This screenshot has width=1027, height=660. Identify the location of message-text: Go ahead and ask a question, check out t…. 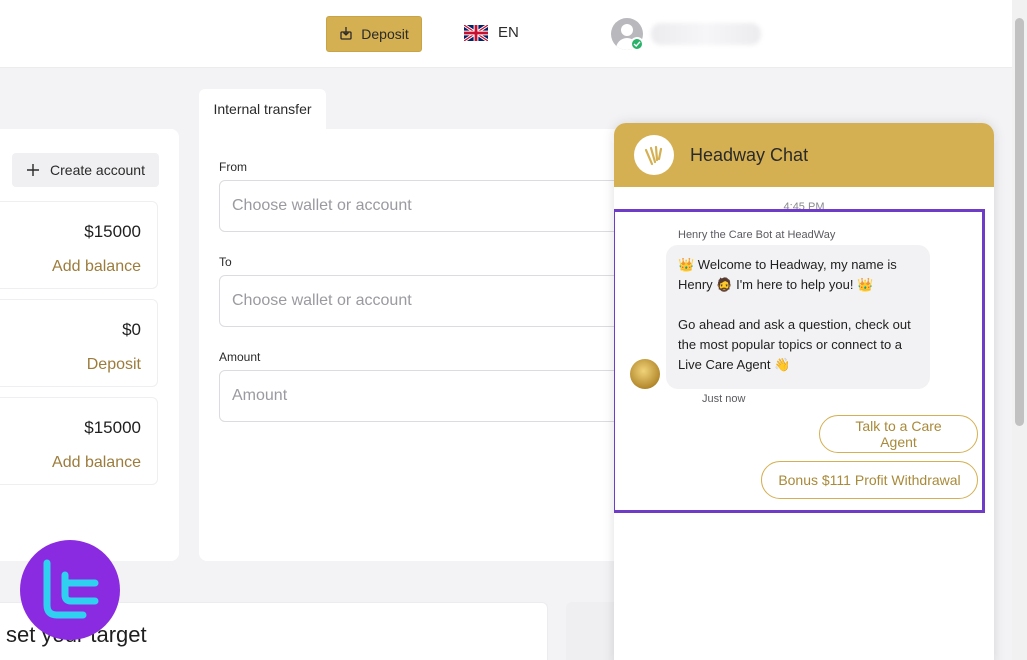
(794, 344).